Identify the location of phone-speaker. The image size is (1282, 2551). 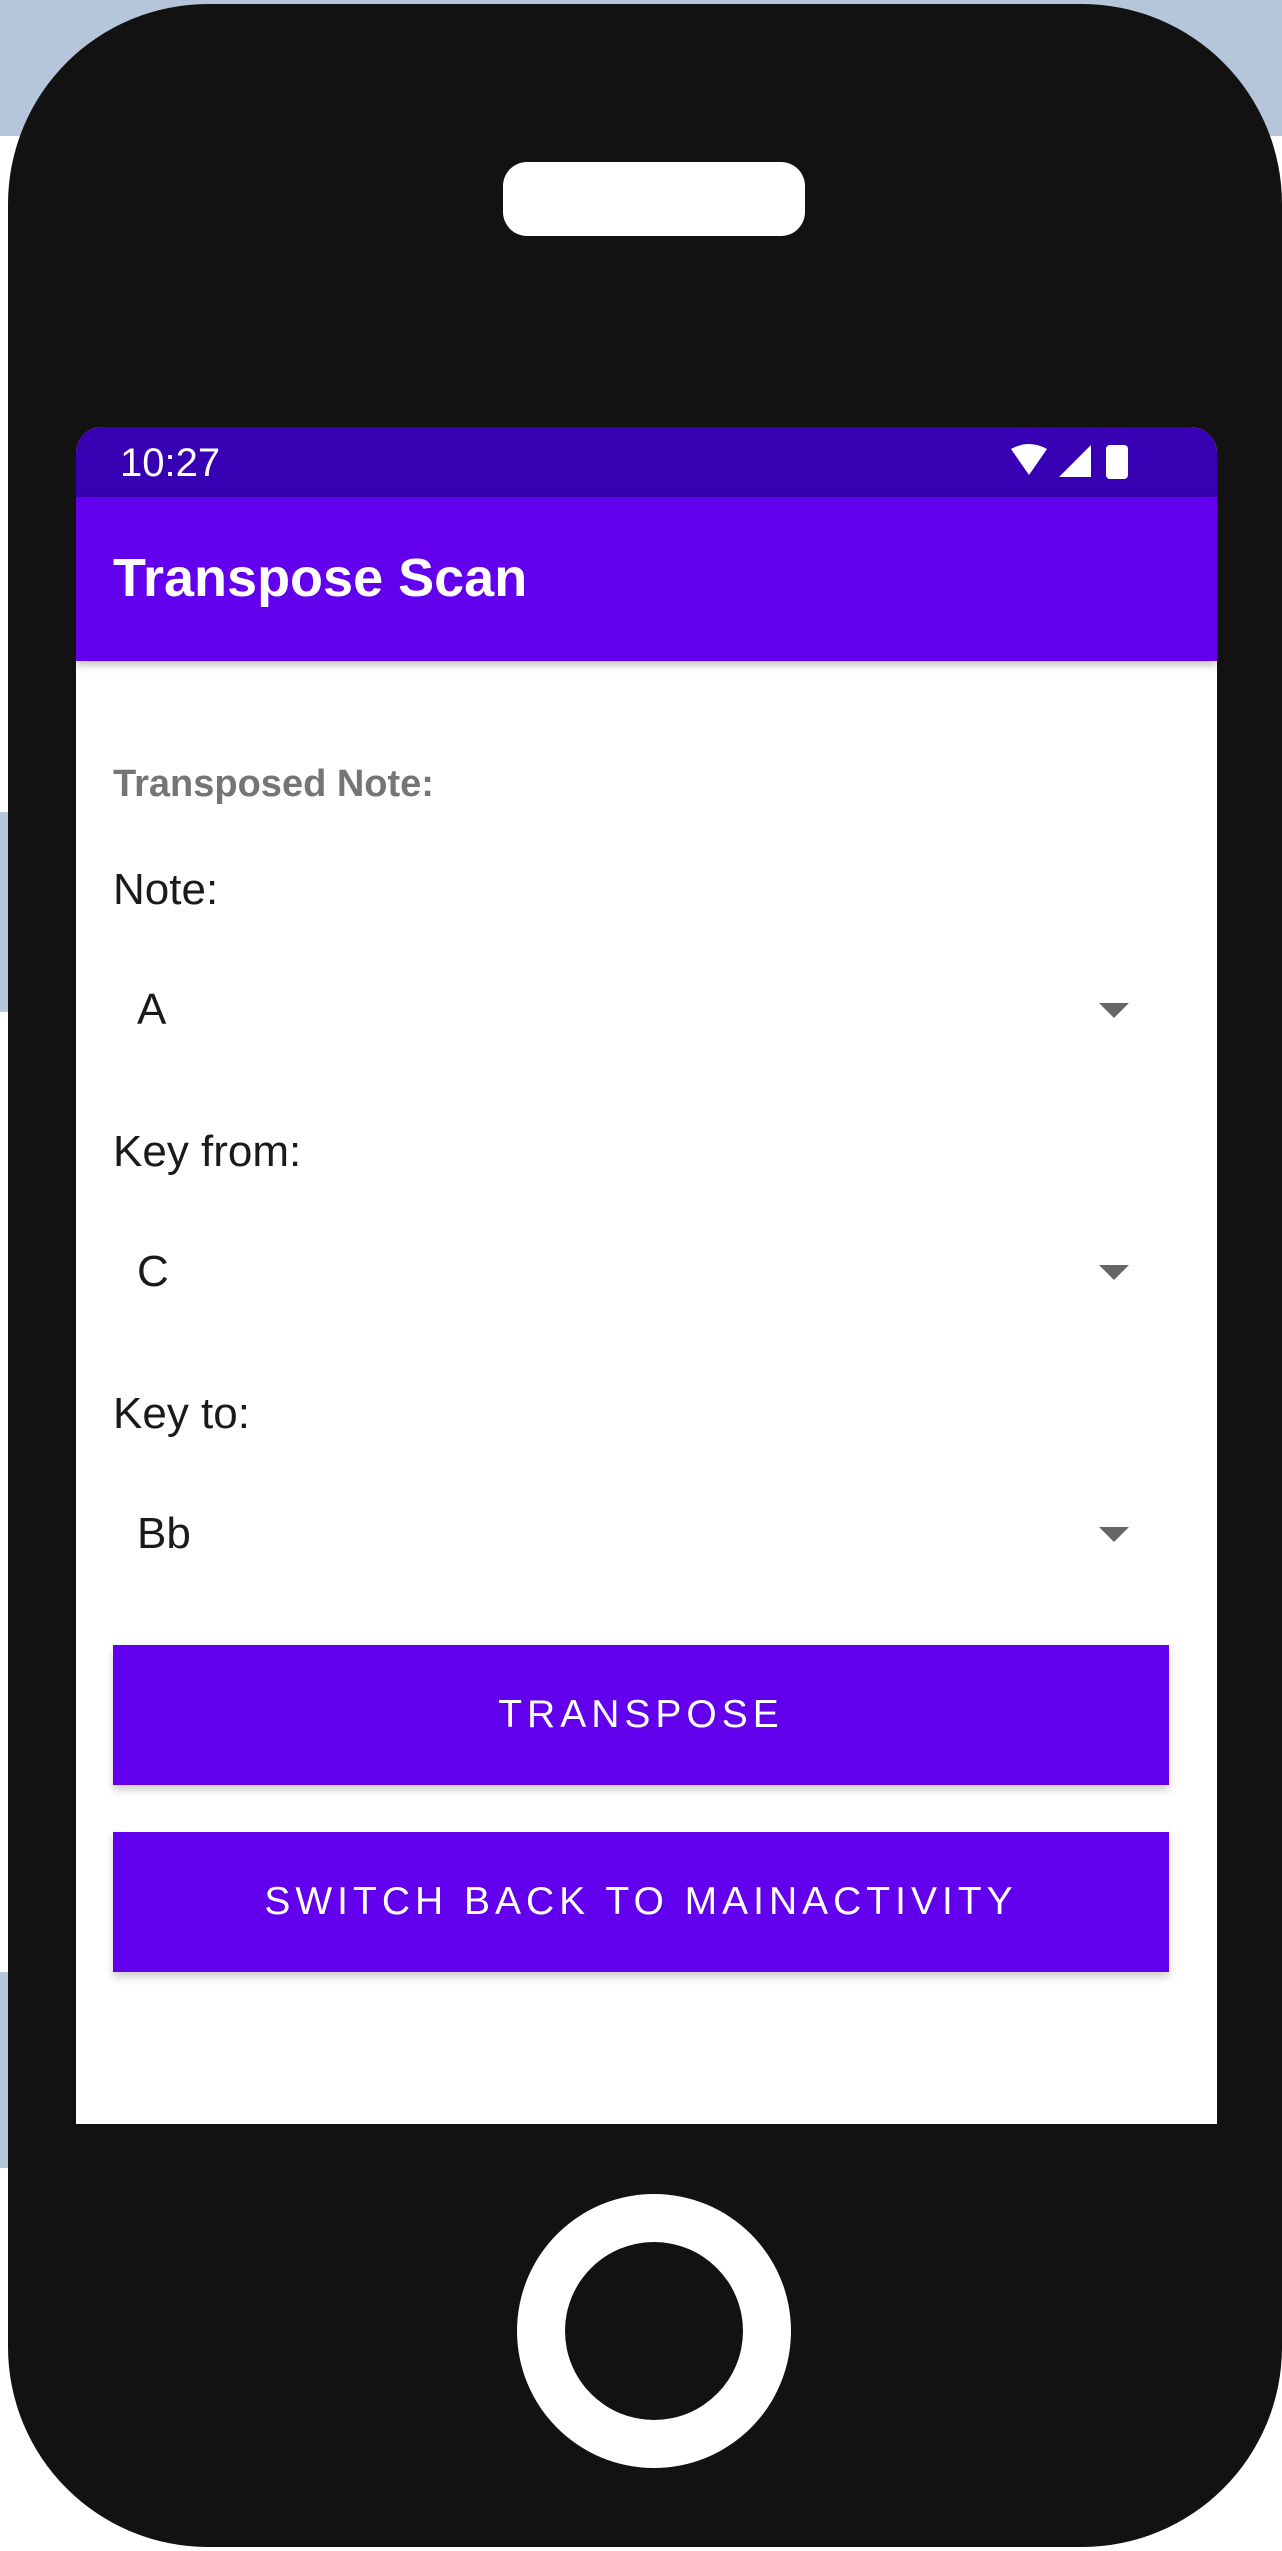
(654, 199).